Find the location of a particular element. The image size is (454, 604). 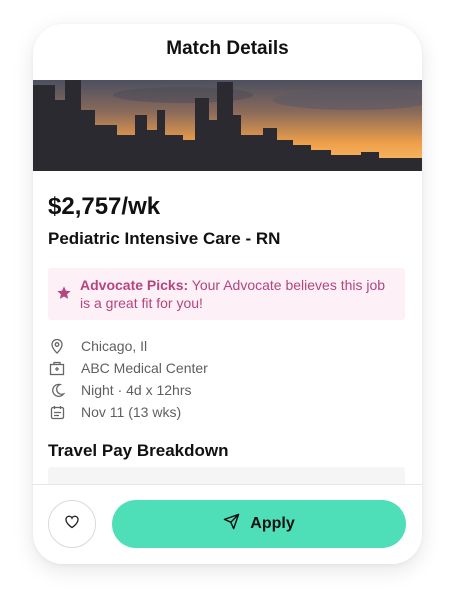

weekly-pay: $2,757/wk is located at coordinates (104, 206).